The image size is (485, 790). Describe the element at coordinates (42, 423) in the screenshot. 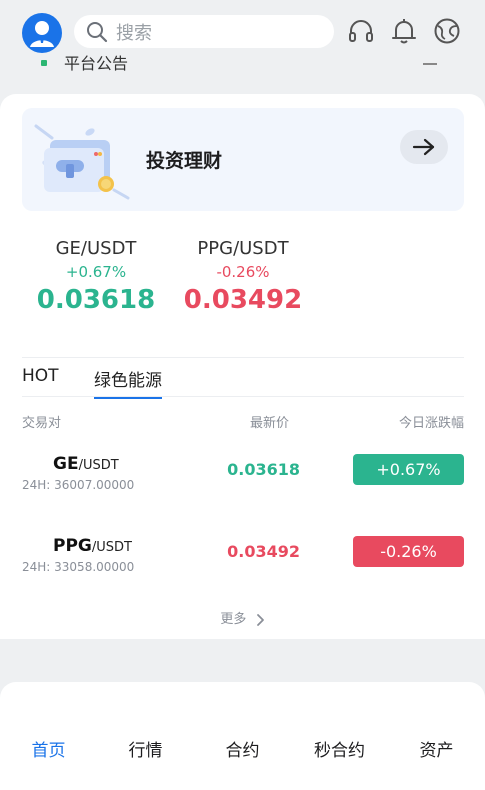

I see `column-header-pair: 交易对` at that location.